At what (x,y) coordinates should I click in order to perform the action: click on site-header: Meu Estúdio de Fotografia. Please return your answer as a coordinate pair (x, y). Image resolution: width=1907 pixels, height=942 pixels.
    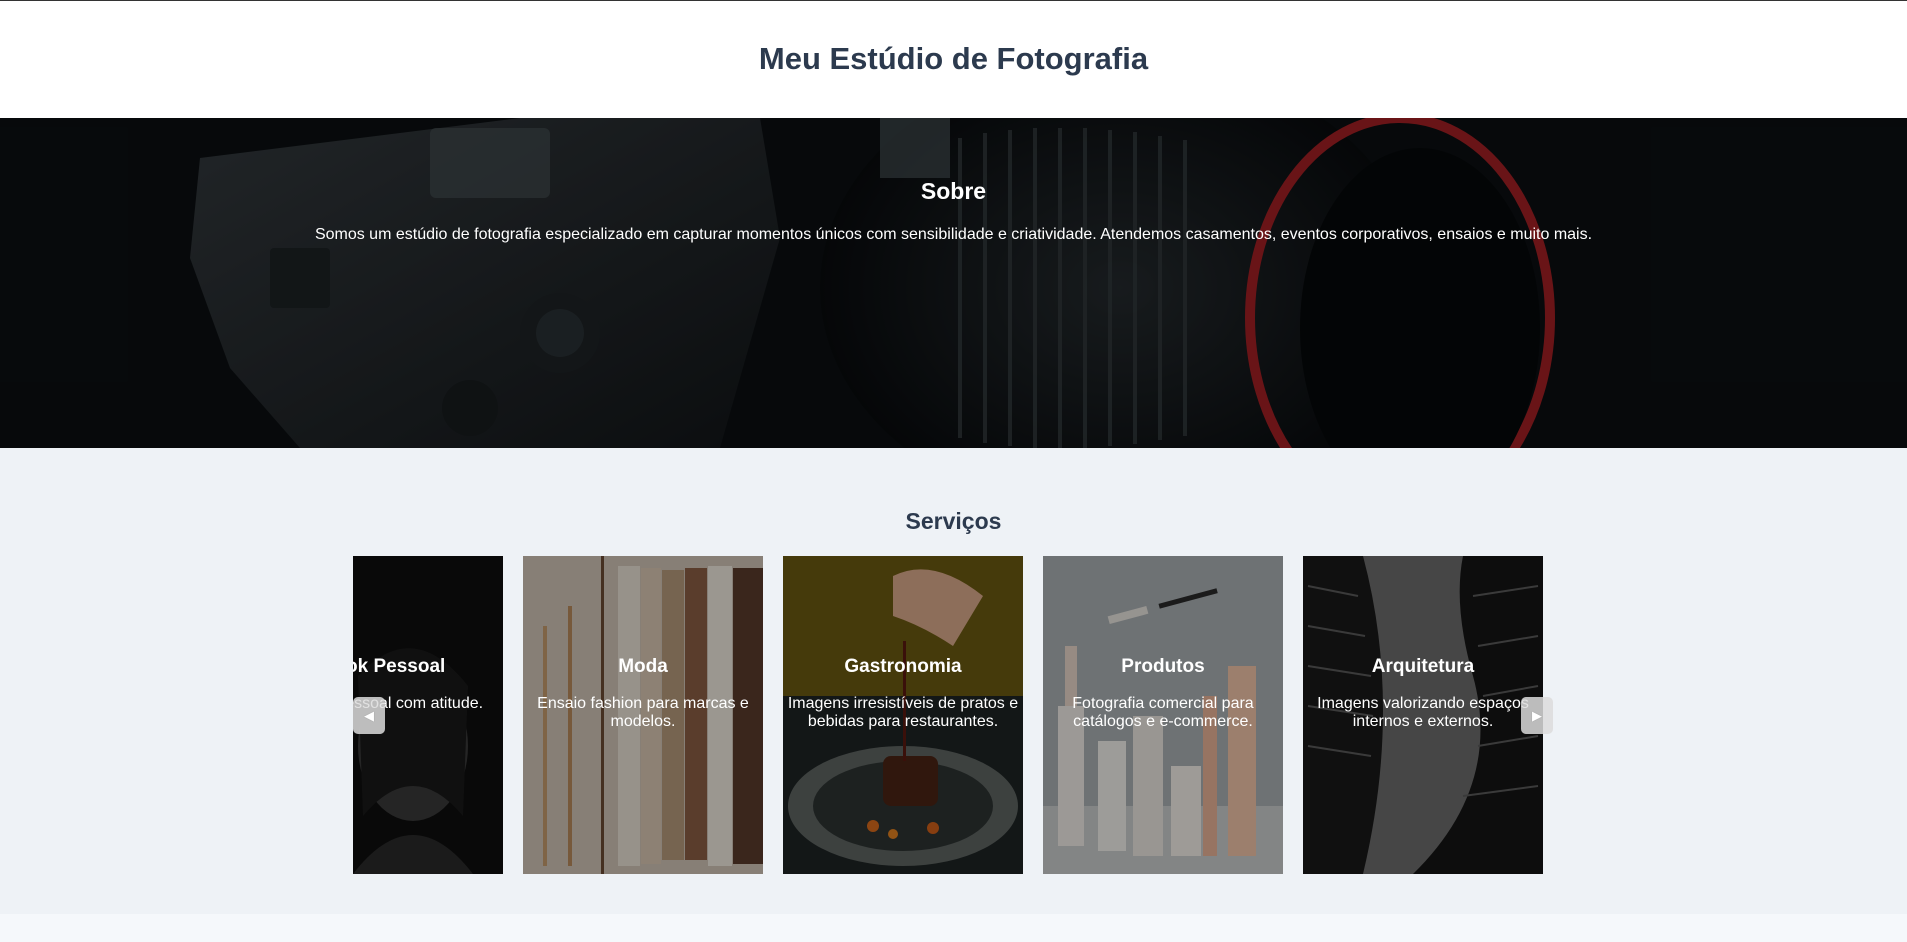
    Looking at the image, I should click on (953, 59).